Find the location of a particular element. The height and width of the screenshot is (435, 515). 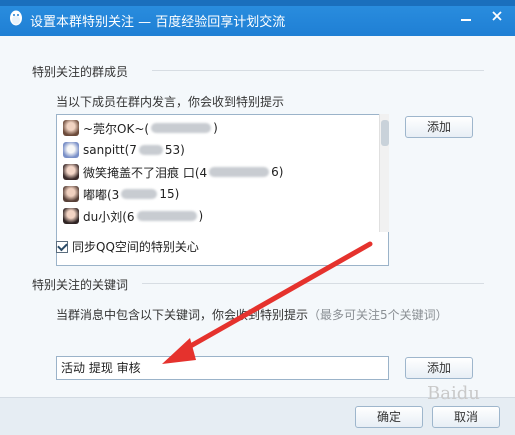

minimize-icon is located at coordinates (466, 20).